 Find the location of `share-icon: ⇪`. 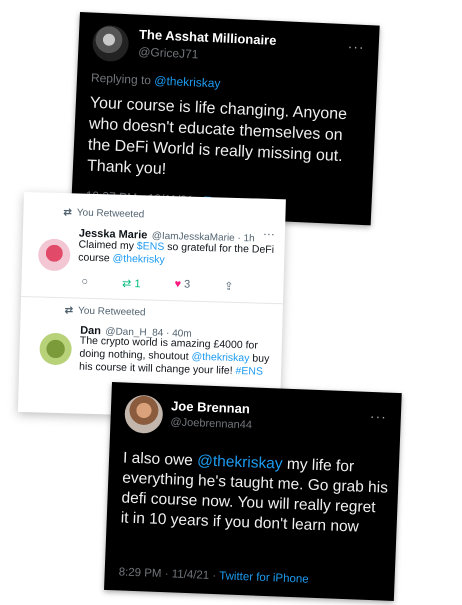

share-icon: ⇪ is located at coordinates (229, 286).